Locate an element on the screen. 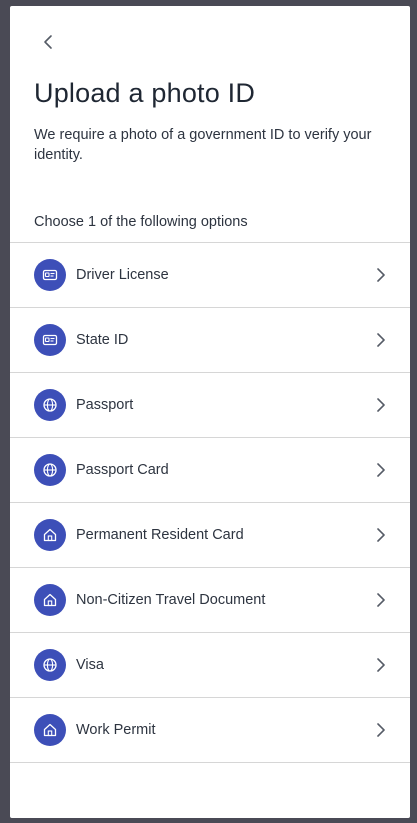 The image size is (417, 823). option-permanent-resident-card: Permanent Resident Card is located at coordinates (210, 535).